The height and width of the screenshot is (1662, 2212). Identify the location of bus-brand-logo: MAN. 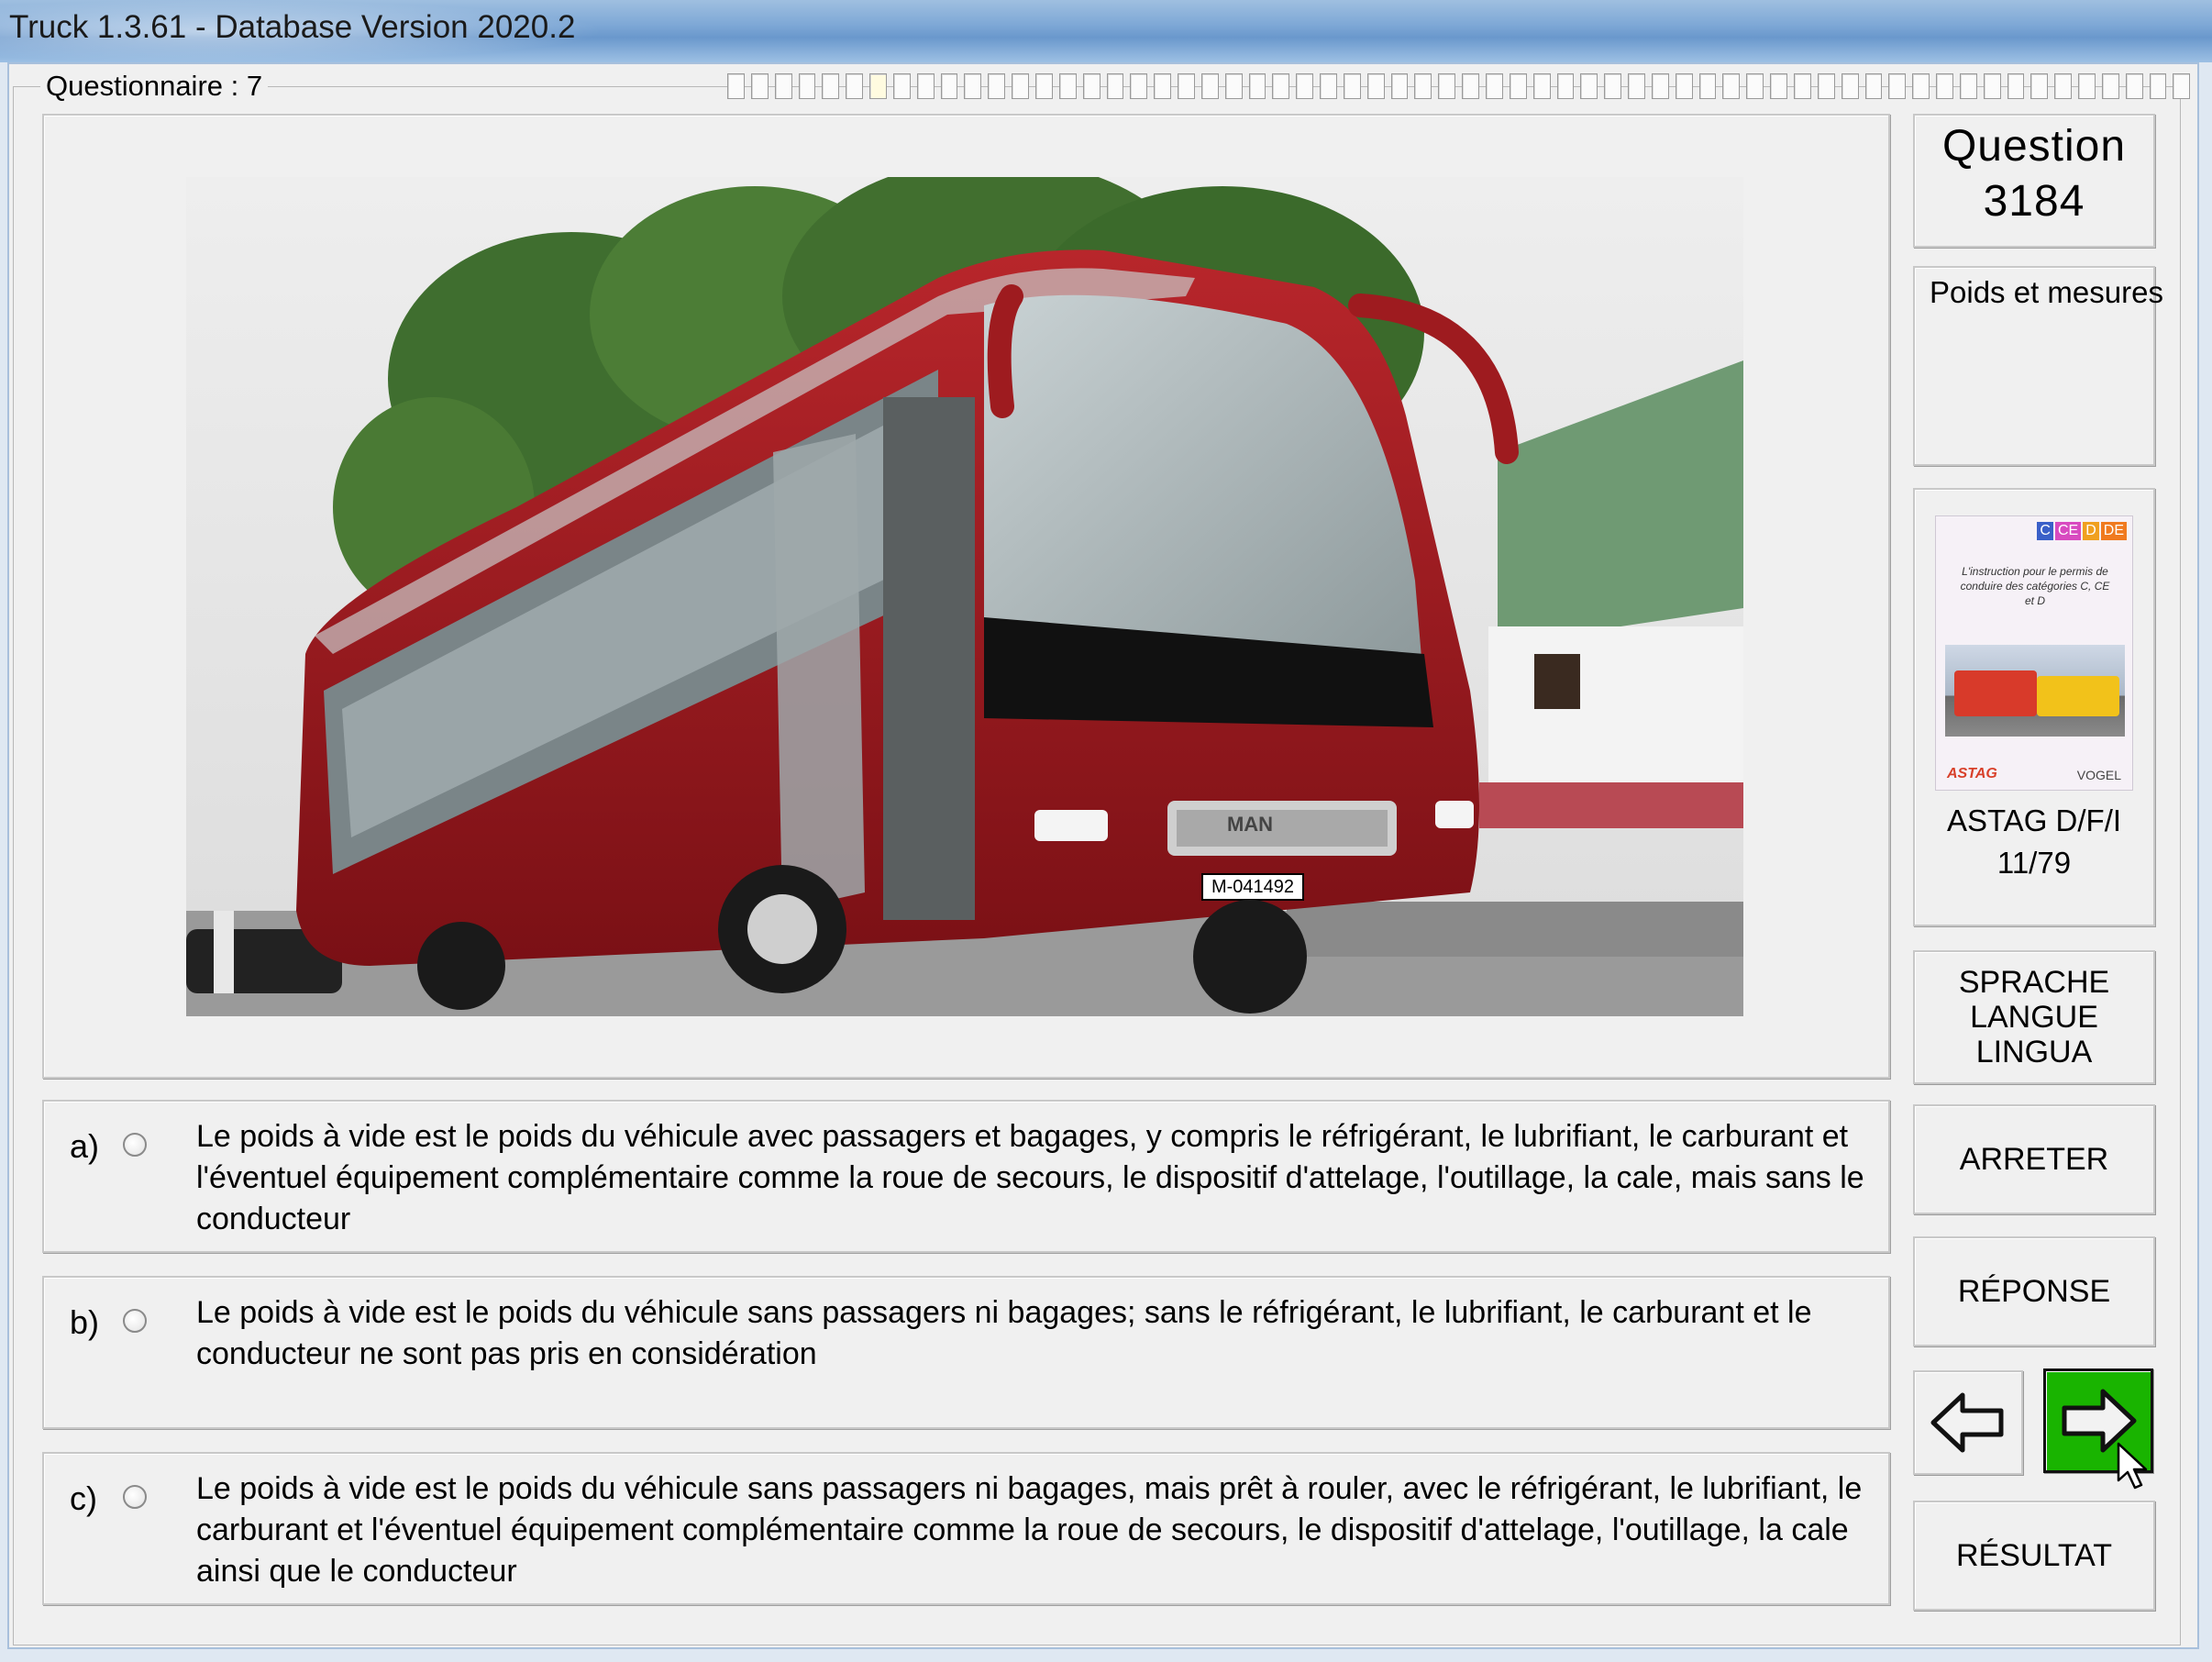
(1250, 824).